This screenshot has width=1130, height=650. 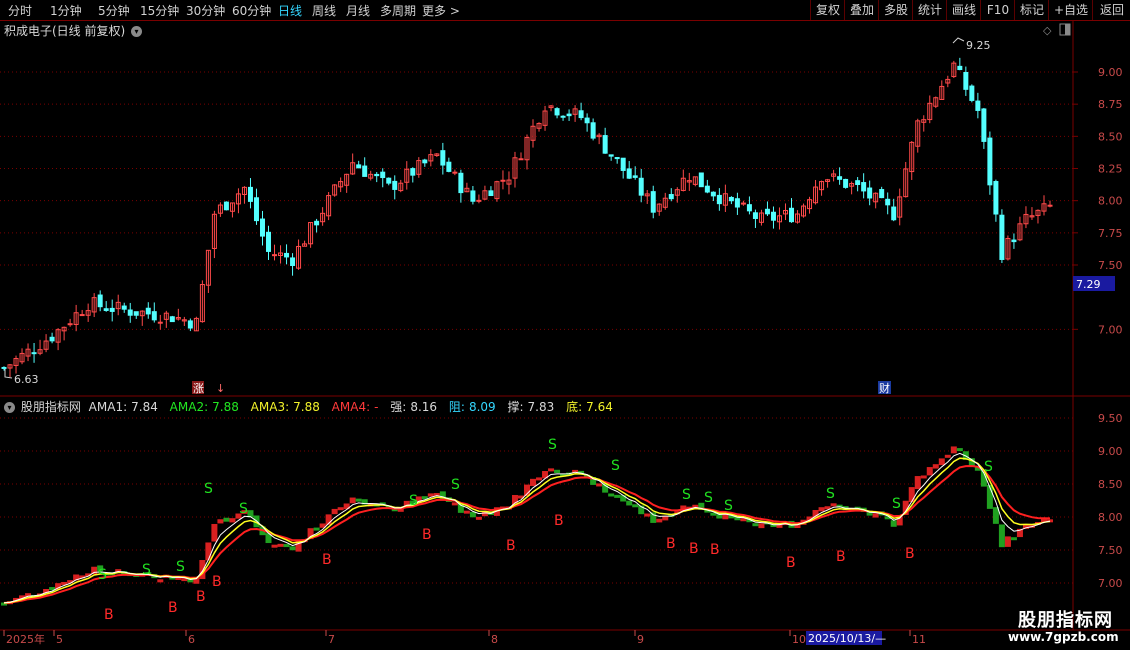 What do you see at coordinates (1088, 284) in the screenshot?
I see `current-price-tag: 7.29` at bounding box center [1088, 284].